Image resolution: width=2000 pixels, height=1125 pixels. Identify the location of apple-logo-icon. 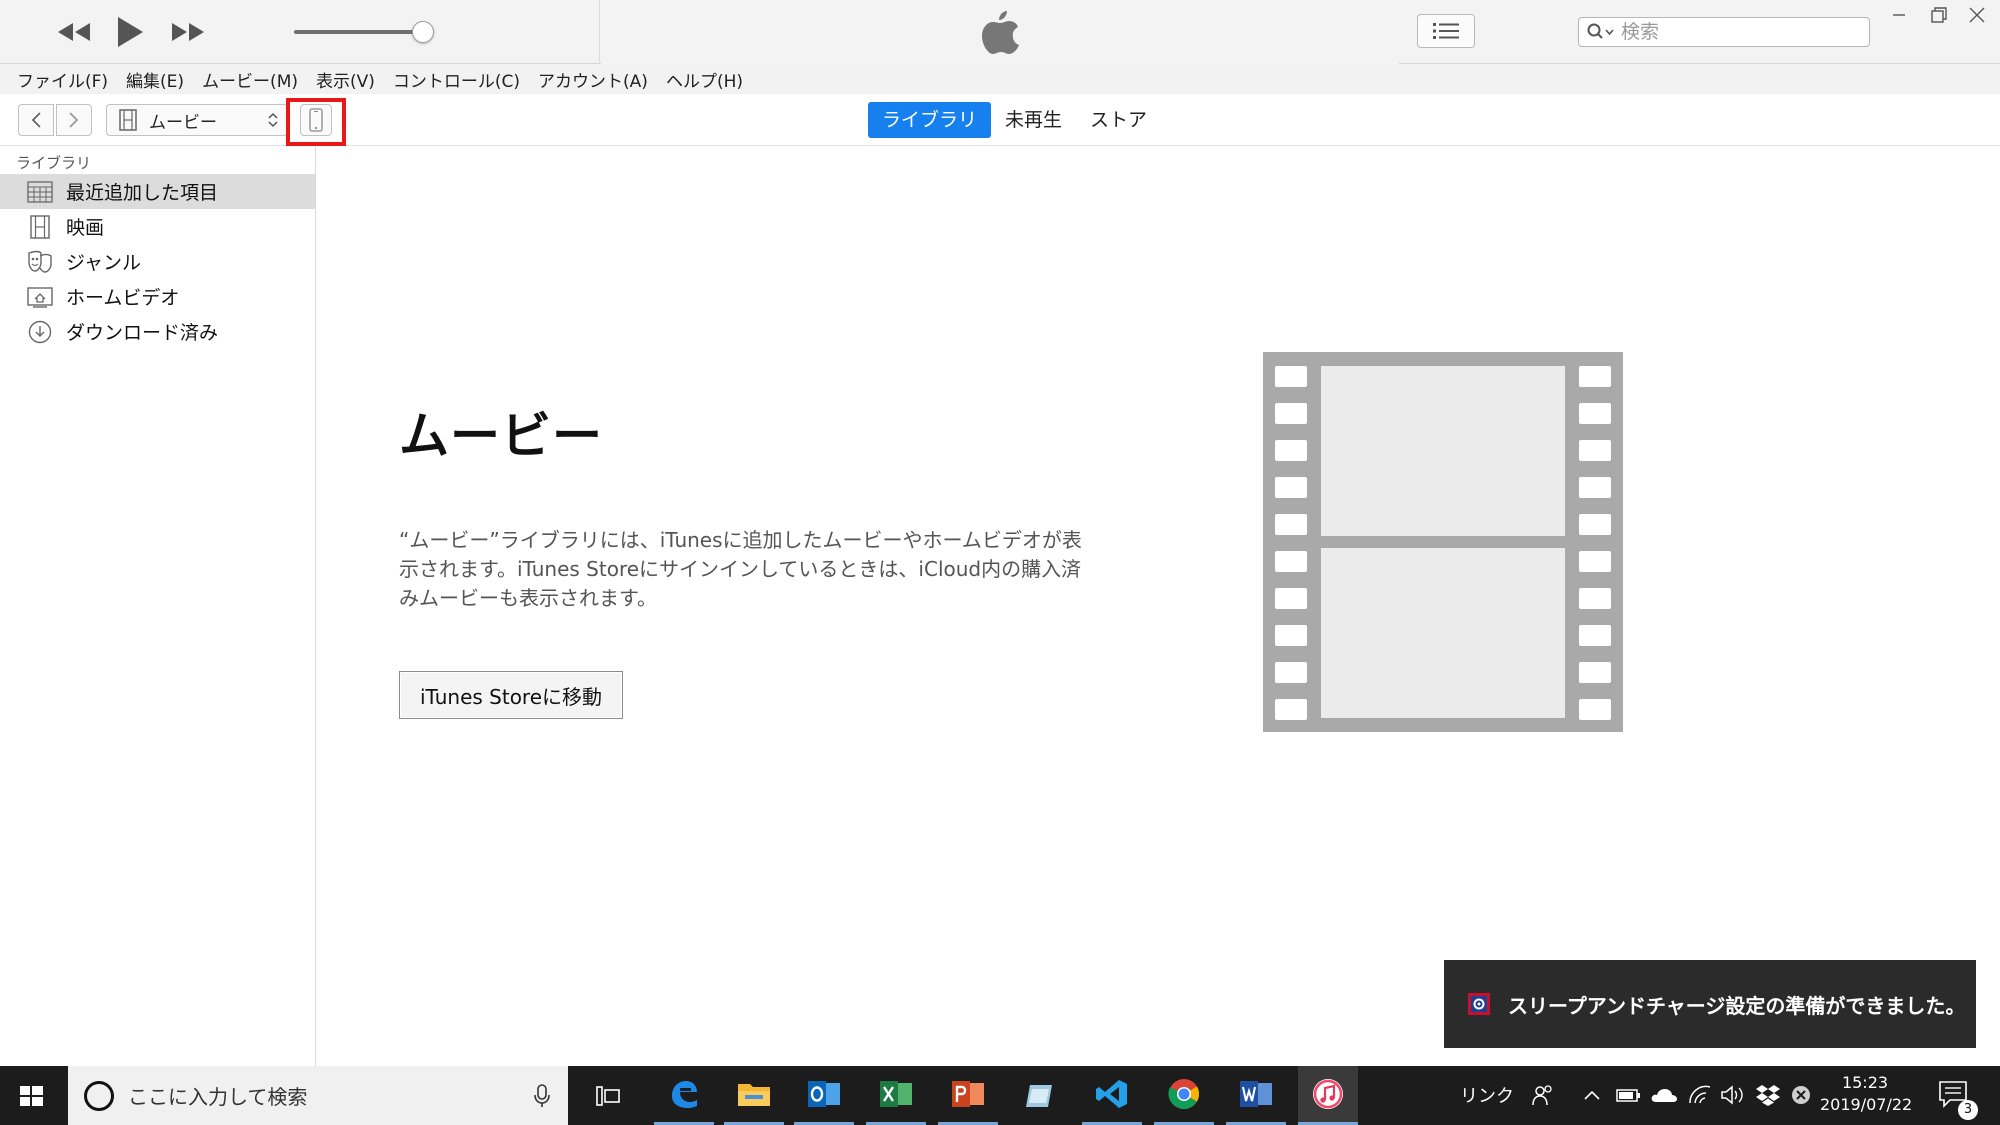
(1000, 32).